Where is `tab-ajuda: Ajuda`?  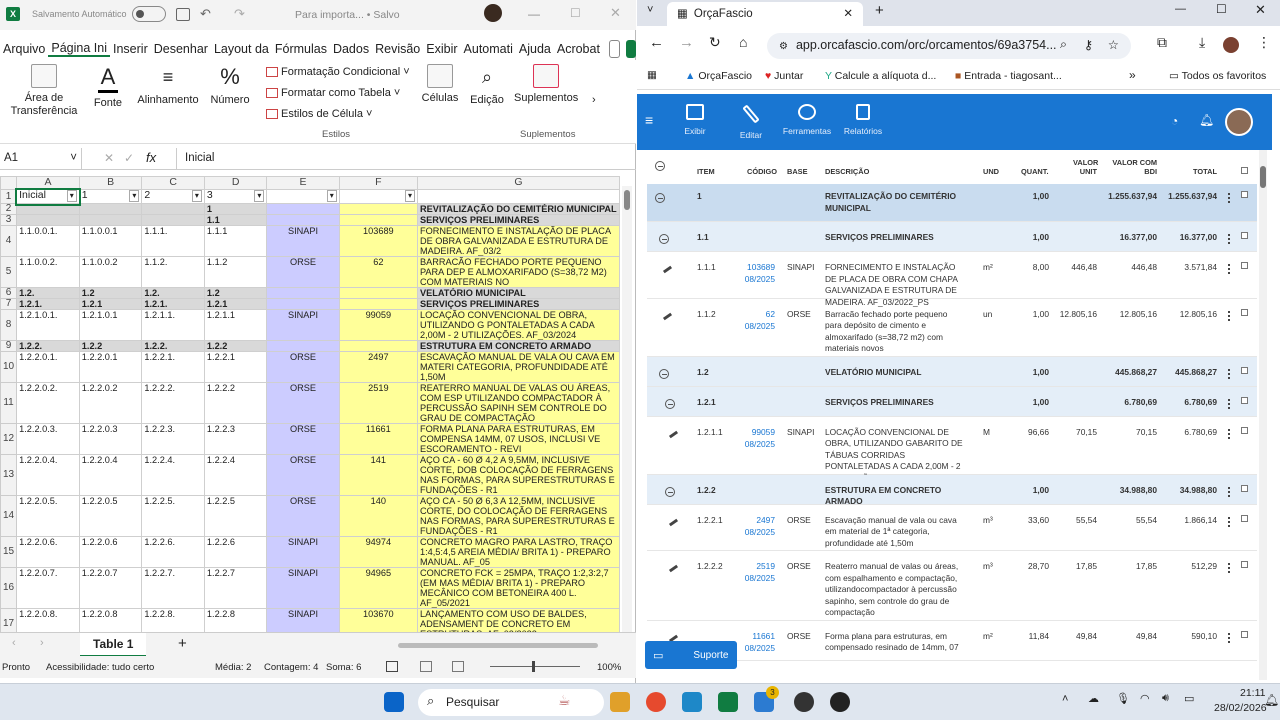 tab-ajuda: Ajuda is located at coordinates (535, 49).